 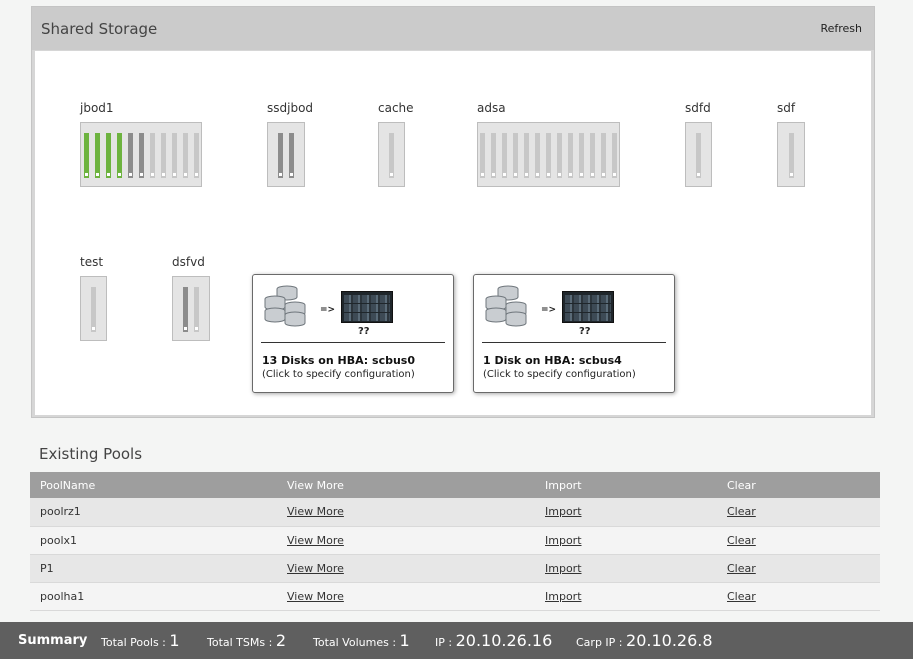 I want to click on jbod-label-dsfvd: dsfvd, so click(x=188, y=262).